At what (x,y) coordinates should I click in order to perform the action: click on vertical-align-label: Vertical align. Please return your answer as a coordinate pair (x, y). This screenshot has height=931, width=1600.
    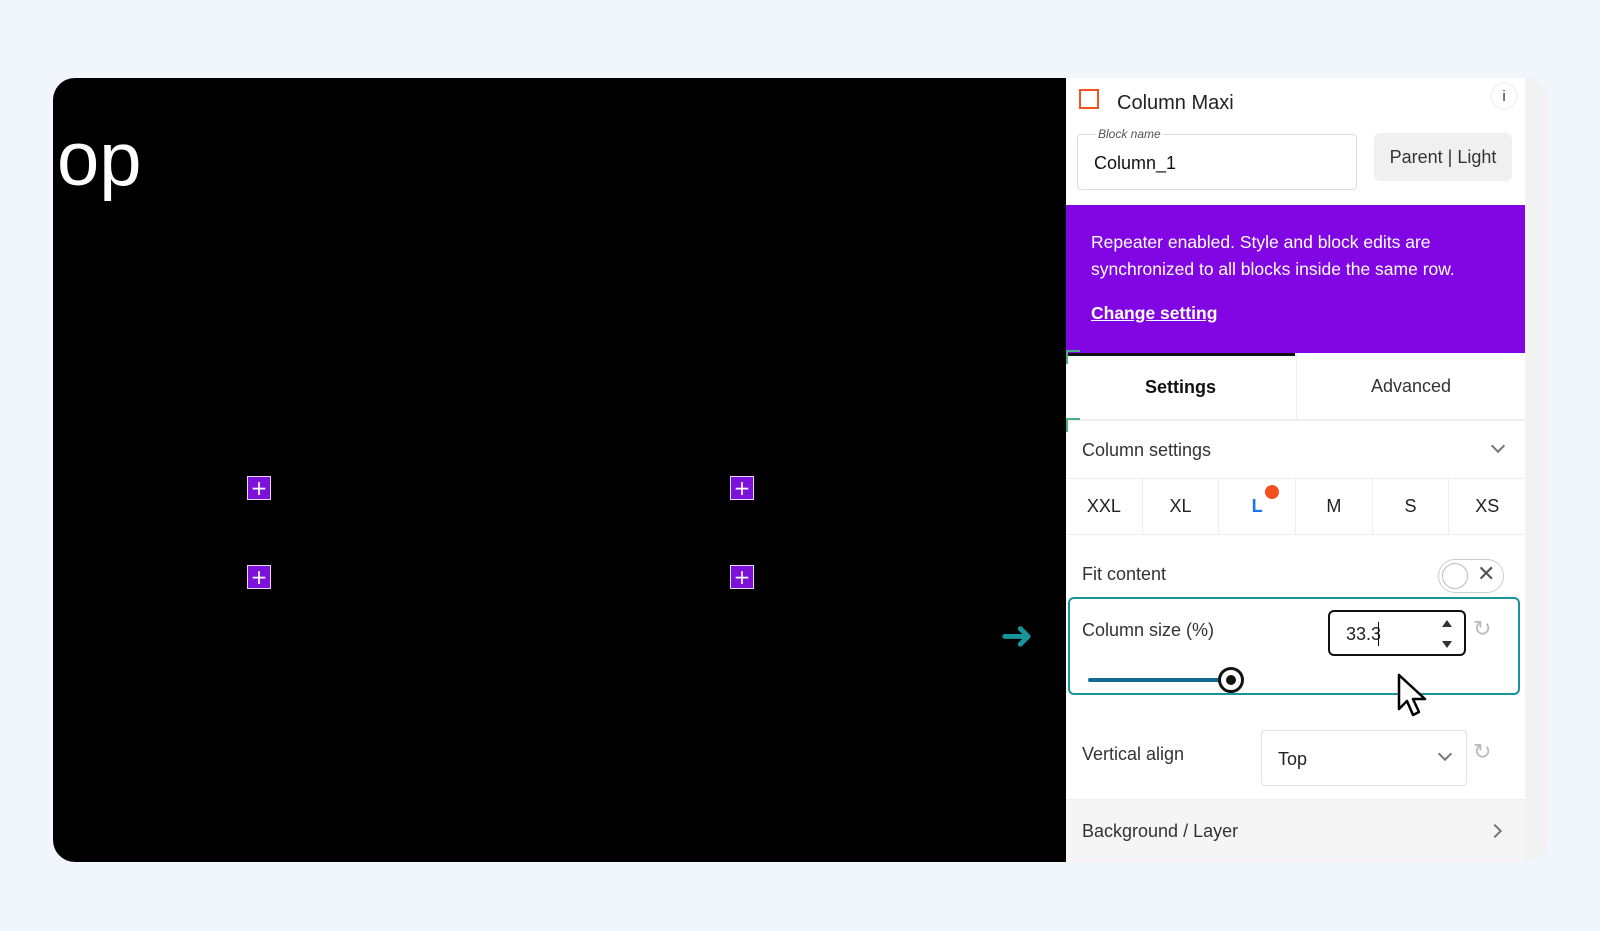
    Looking at the image, I should click on (1133, 754).